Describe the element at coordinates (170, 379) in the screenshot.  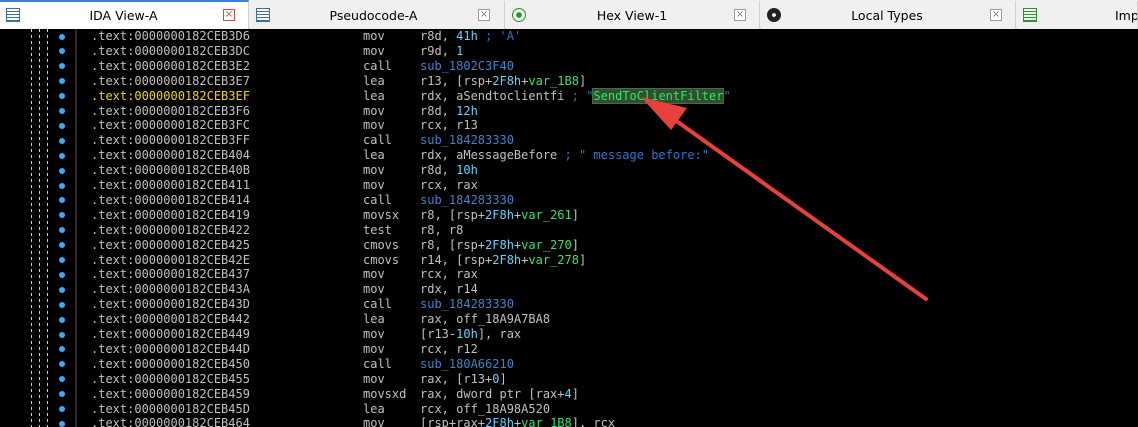
I see `line-address: .text:0000000182CEB455` at that location.